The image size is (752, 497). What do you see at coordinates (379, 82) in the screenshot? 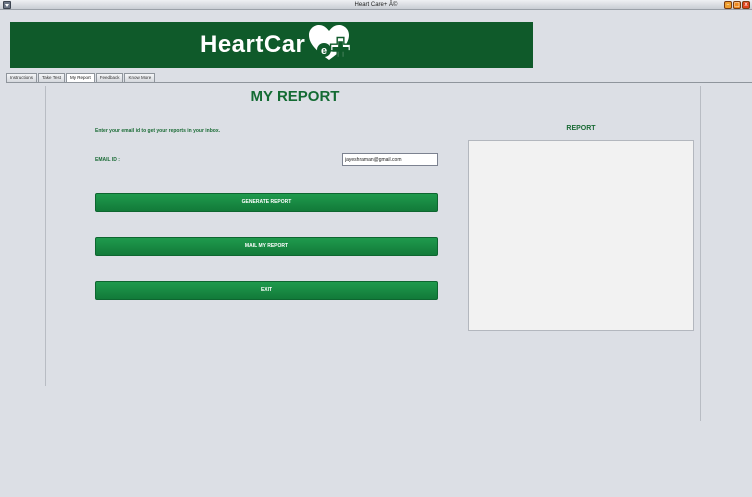
I see `tab-divider` at bounding box center [379, 82].